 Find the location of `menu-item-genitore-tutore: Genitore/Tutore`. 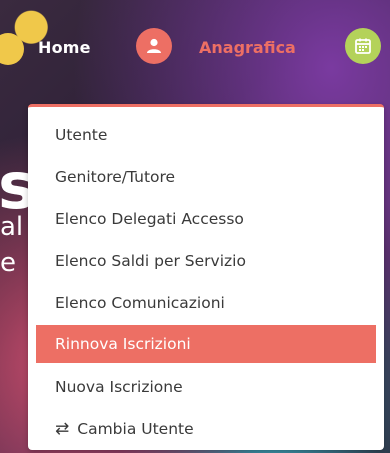

menu-item-genitore-tutore: Genitore/Tutore is located at coordinates (206, 177).